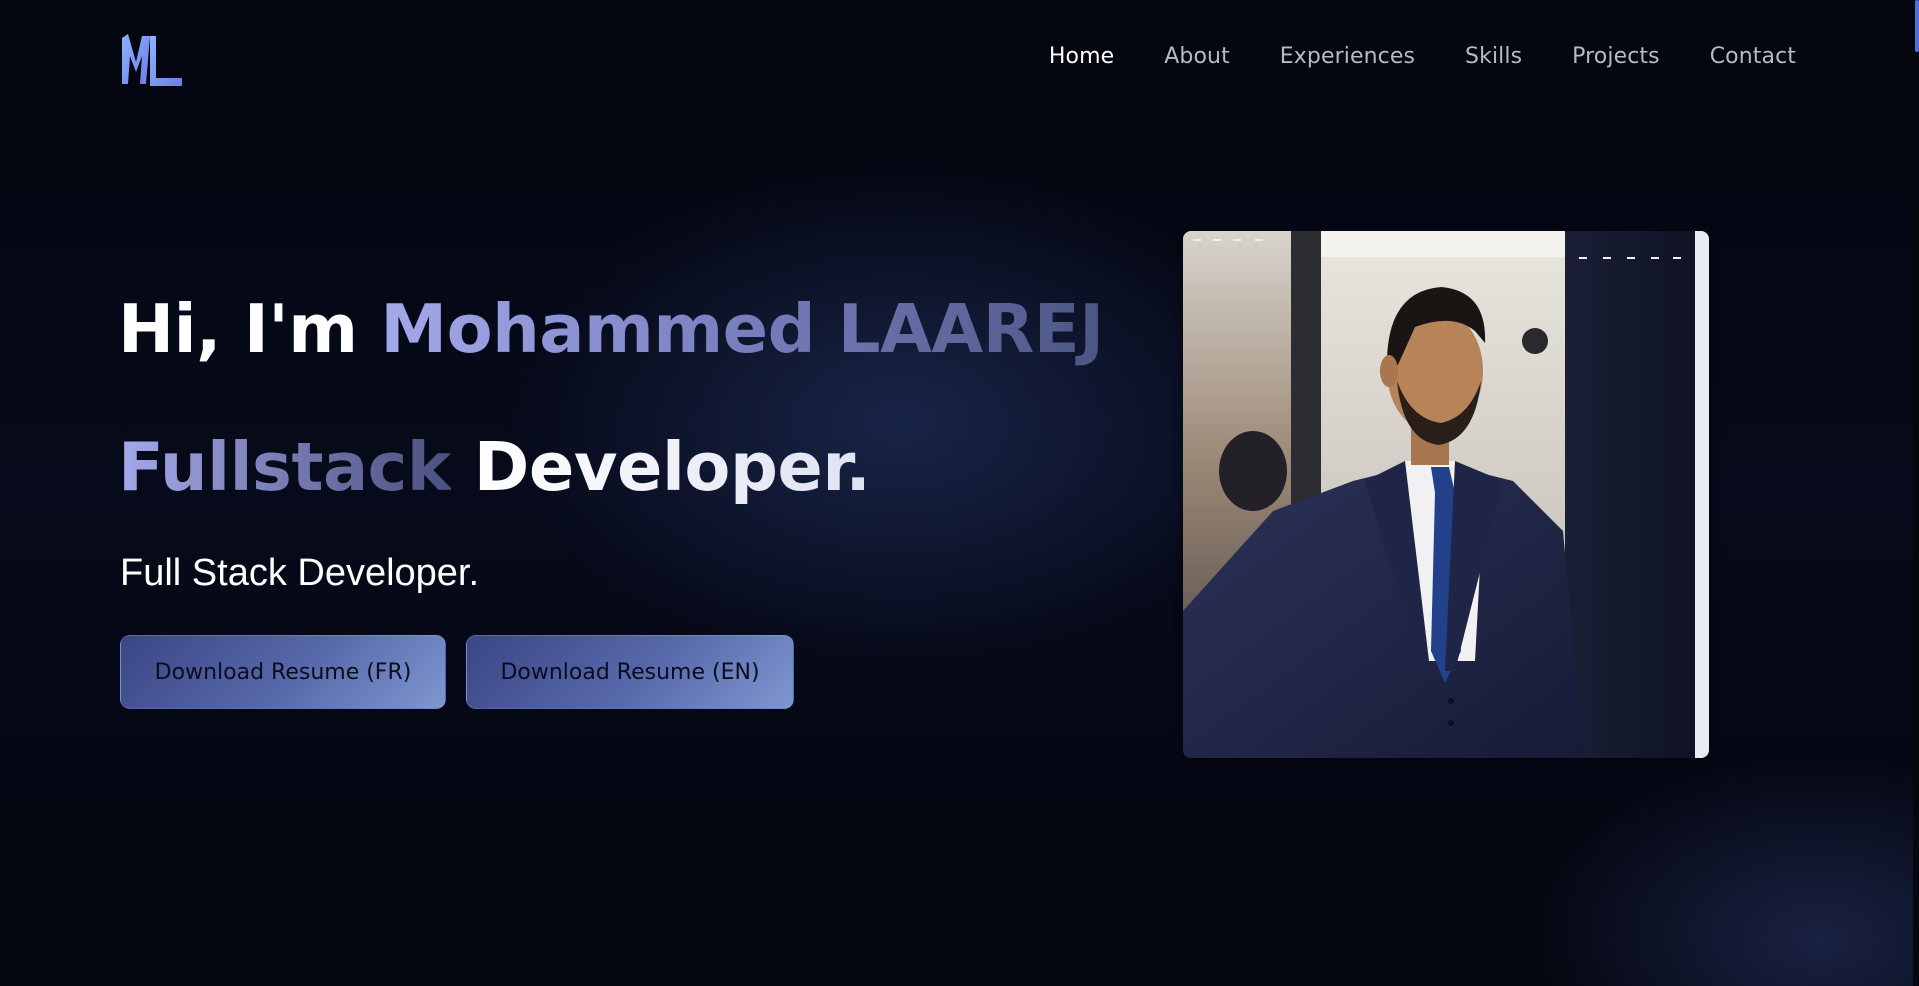  I want to click on hero-heading: Hi, I'm Mohammed LAAREJ, so click(611, 329).